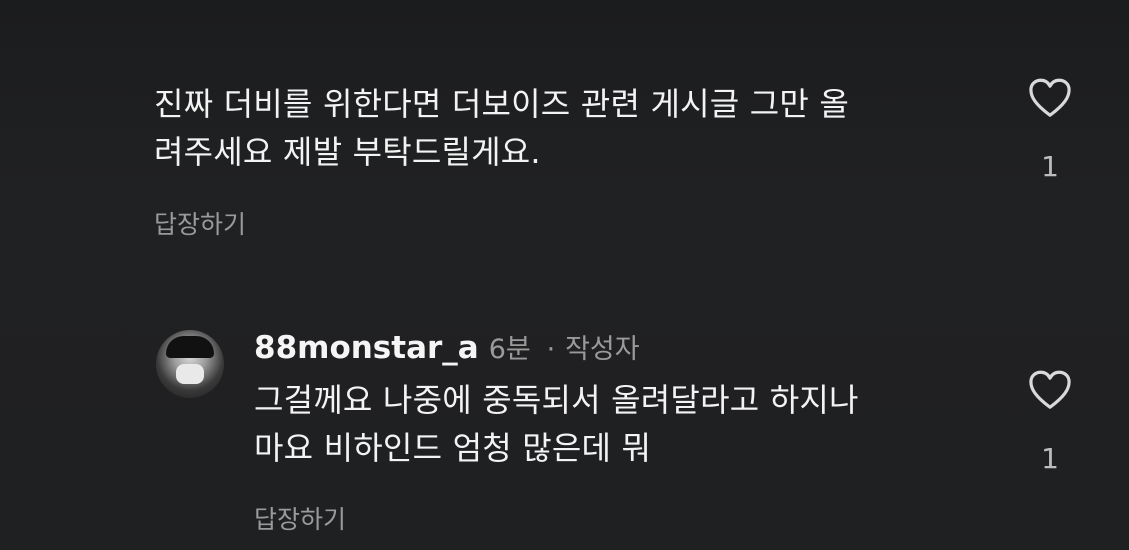 The width and height of the screenshot is (1129, 550). Describe the element at coordinates (502, 104) in the screenshot. I see `comment-line: 진짜 더비를 위한다면 더보이즈 관련 게시글 그만 올` at that location.